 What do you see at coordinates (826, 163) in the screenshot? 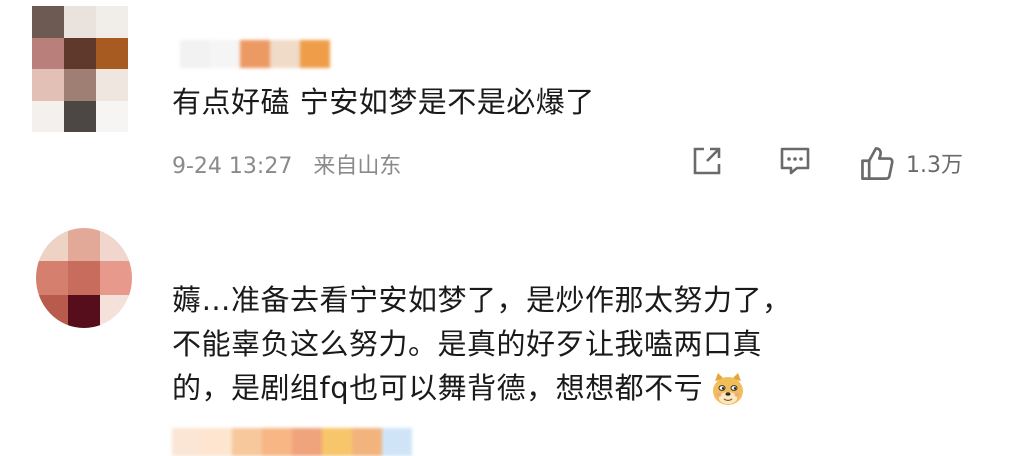
I see `comment-actions: 1.3万` at bounding box center [826, 163].